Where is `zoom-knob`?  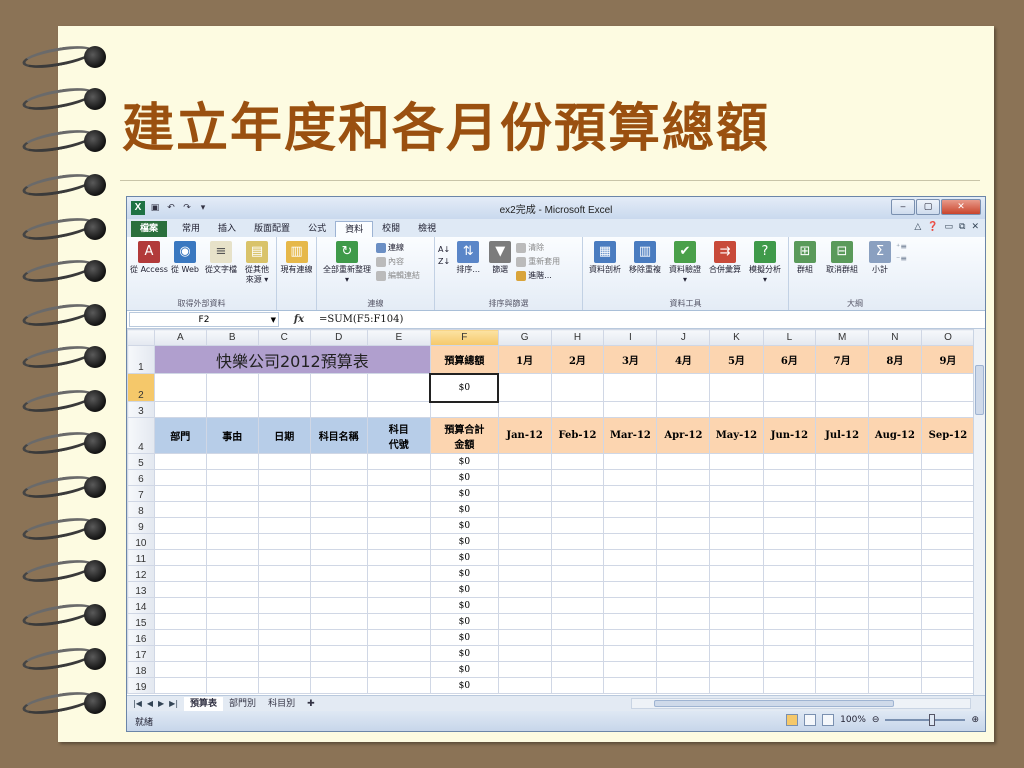
zoom-knob is located at coordinates (932, 720).